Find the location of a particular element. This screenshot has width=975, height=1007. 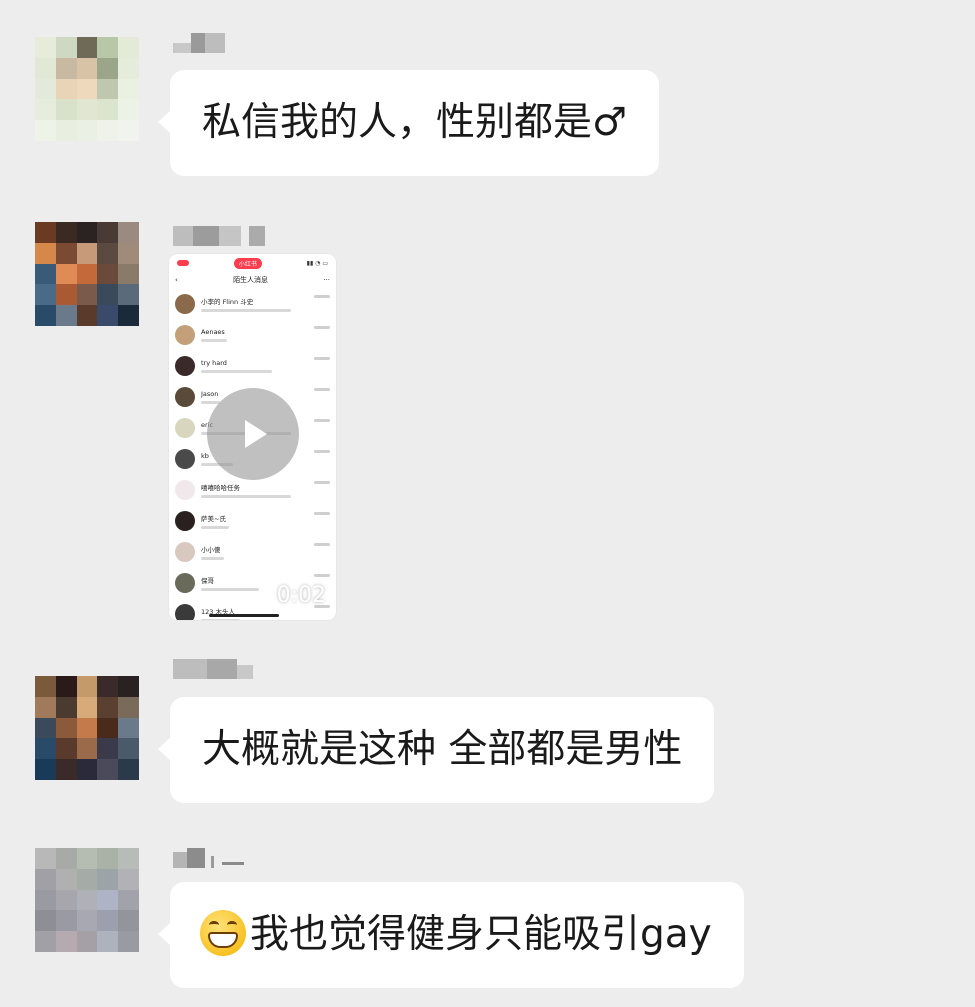

chat-bubble-text: 我也觉得健身只能吸引gay is located at coordinates (451, 935).